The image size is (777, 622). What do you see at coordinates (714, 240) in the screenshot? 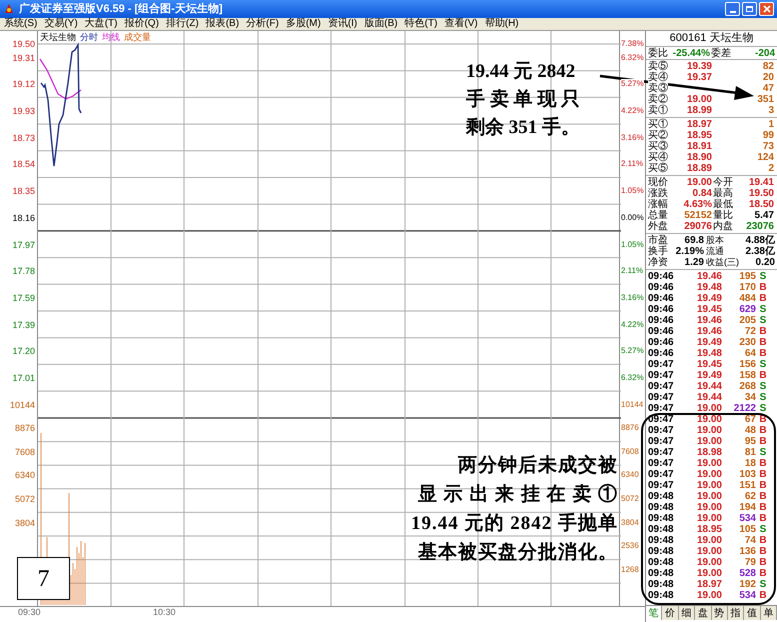
I see `field-label: 股本` at bounding box center [714, 240].